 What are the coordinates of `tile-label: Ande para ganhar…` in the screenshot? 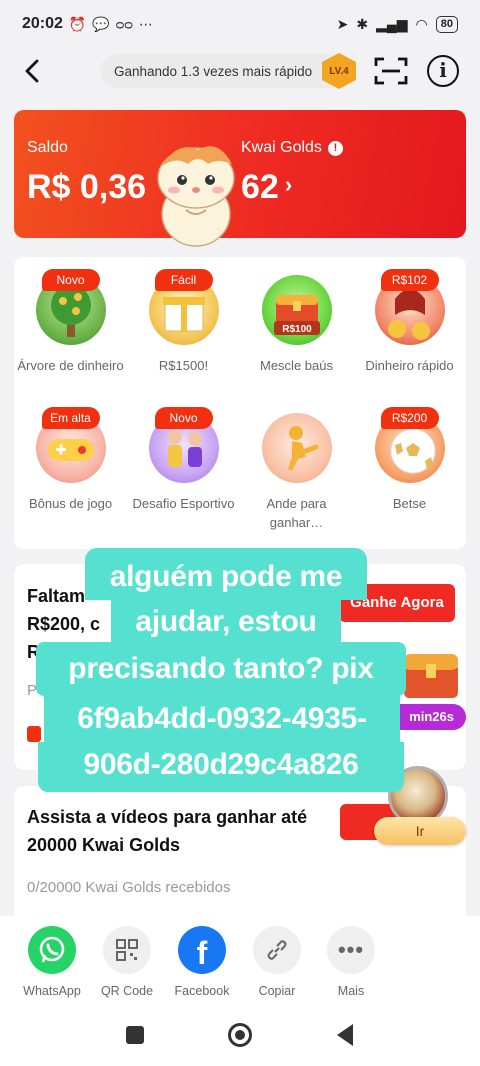 It's located at (296, 513).